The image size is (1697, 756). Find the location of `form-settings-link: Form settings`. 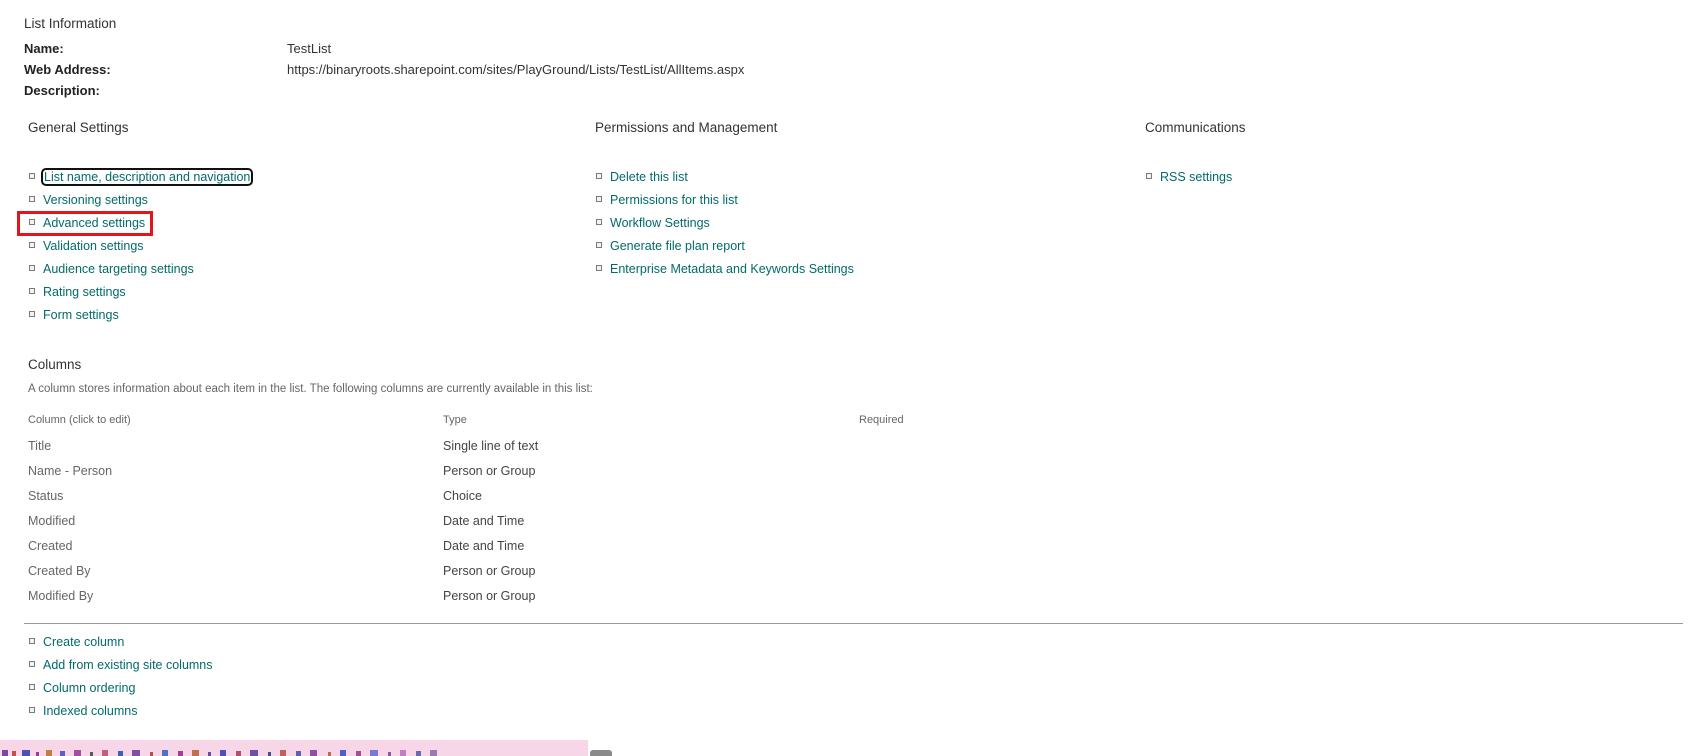

form-settings-link: Form settings is located at coordinates (74, 315).